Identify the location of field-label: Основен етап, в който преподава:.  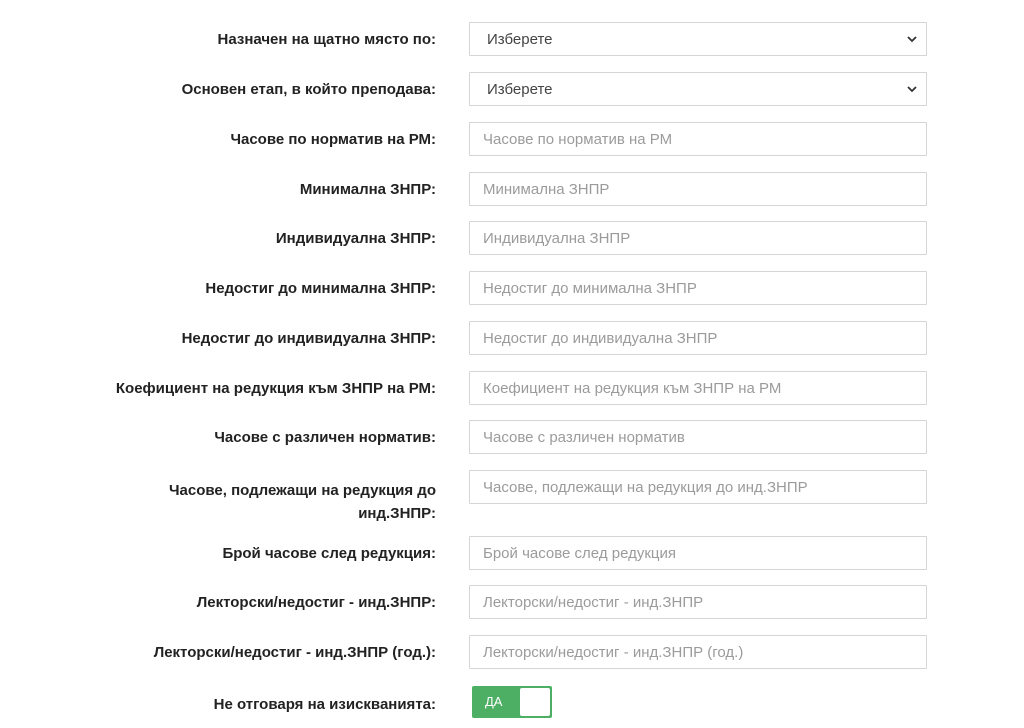
(308, 89).